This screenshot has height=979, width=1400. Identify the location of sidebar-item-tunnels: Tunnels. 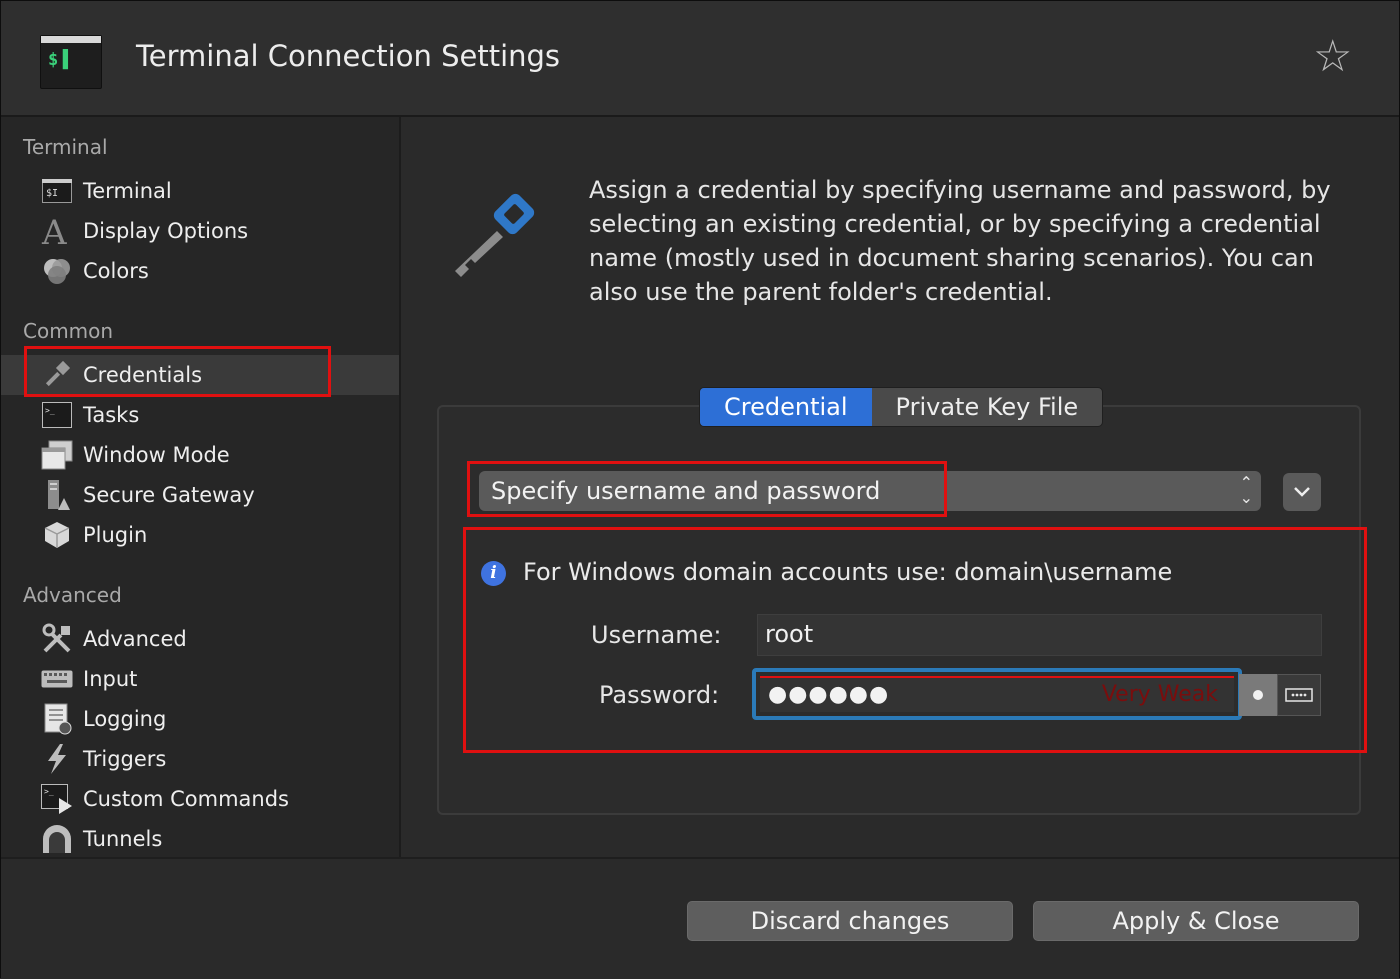
(200, 839).